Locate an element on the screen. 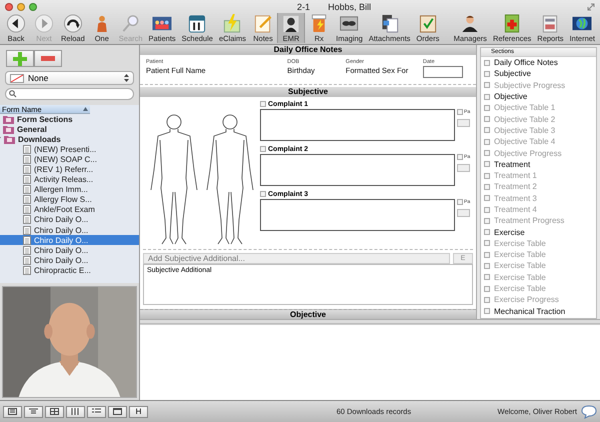 The image size is (600, 422). section-item: Exercise is located at coordinates (509, 232).